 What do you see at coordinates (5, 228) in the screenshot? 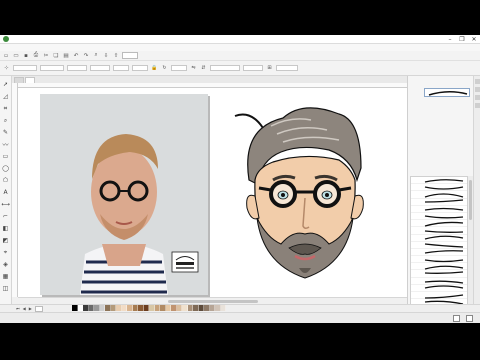
I see `drop-shadow-icon: ◧` at bounding box center [5, 228].